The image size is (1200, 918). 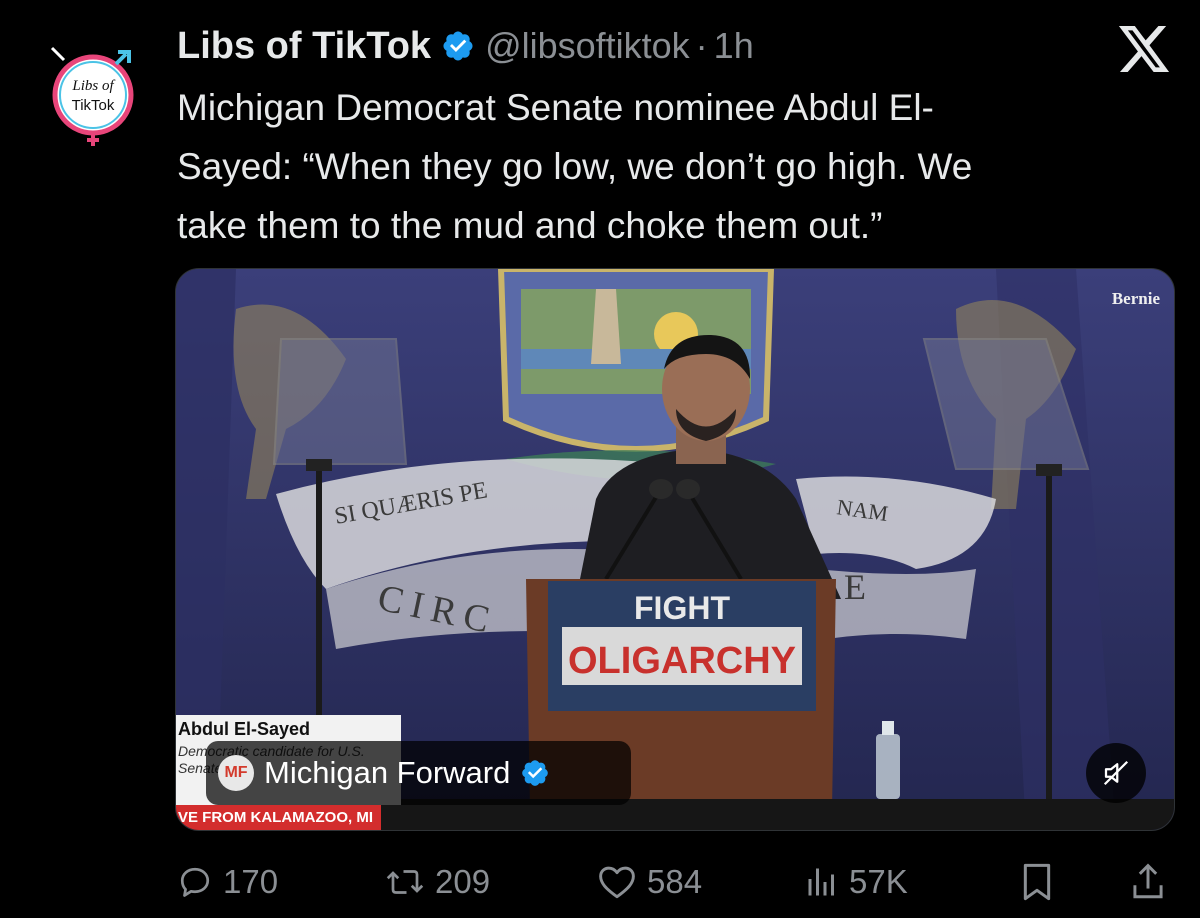 I want to click on repost-button: 209, so click(x=437, y=882).